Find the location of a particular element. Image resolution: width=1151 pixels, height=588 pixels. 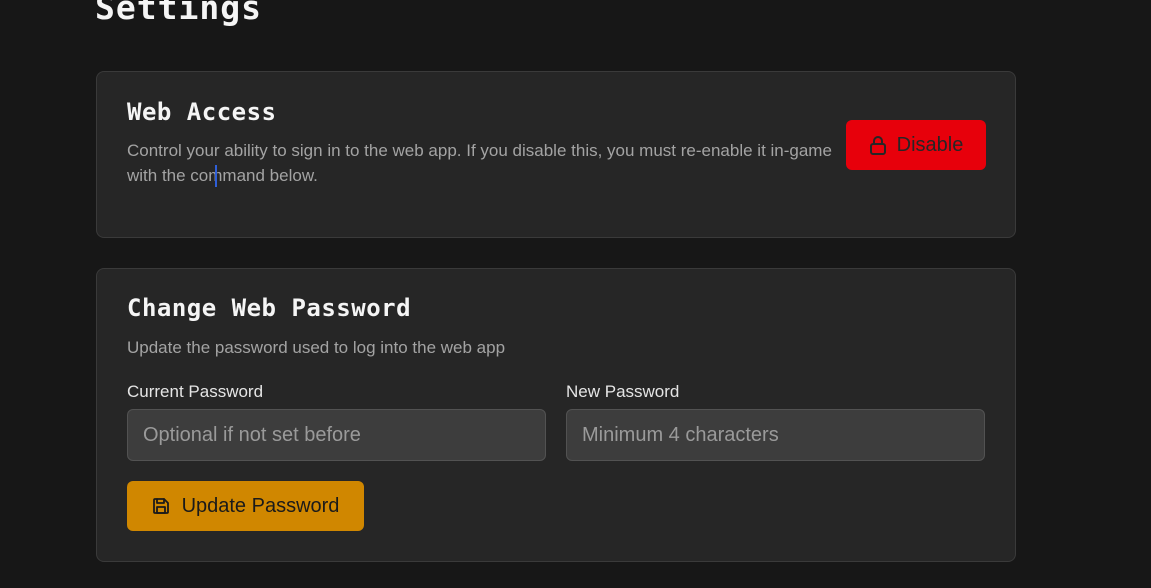

save-icon is located at coordinates (161, 506).